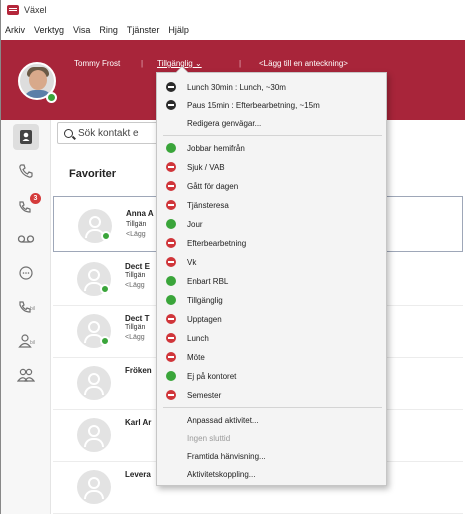 The width and height of the screenshot is (465, 514). What do you see at coordinates (271, 438) in the screenshot?
I see `menu-item-no-end-time: Ingen sluttid` at bounding box center [271, 438].